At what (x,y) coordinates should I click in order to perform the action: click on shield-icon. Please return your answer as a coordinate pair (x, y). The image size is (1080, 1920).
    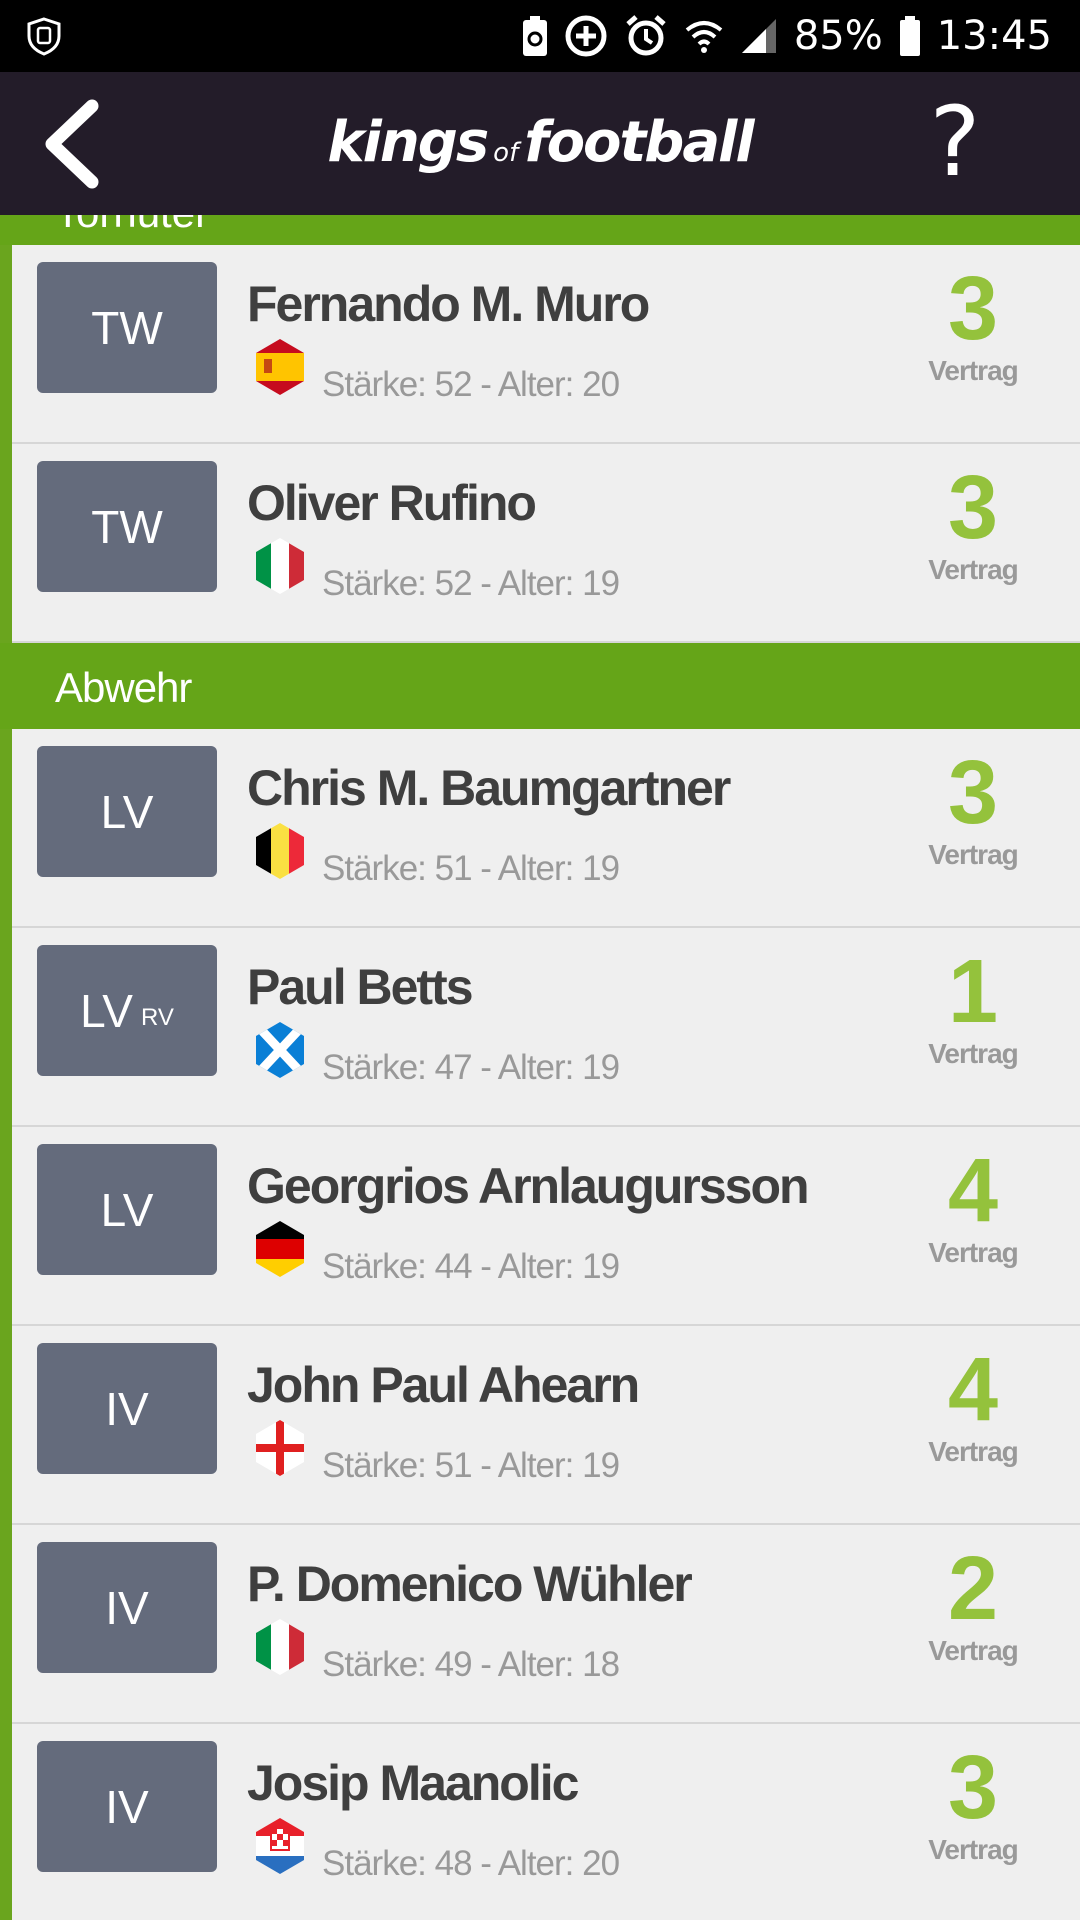
    Looking at the image, I should click on (44, 38).